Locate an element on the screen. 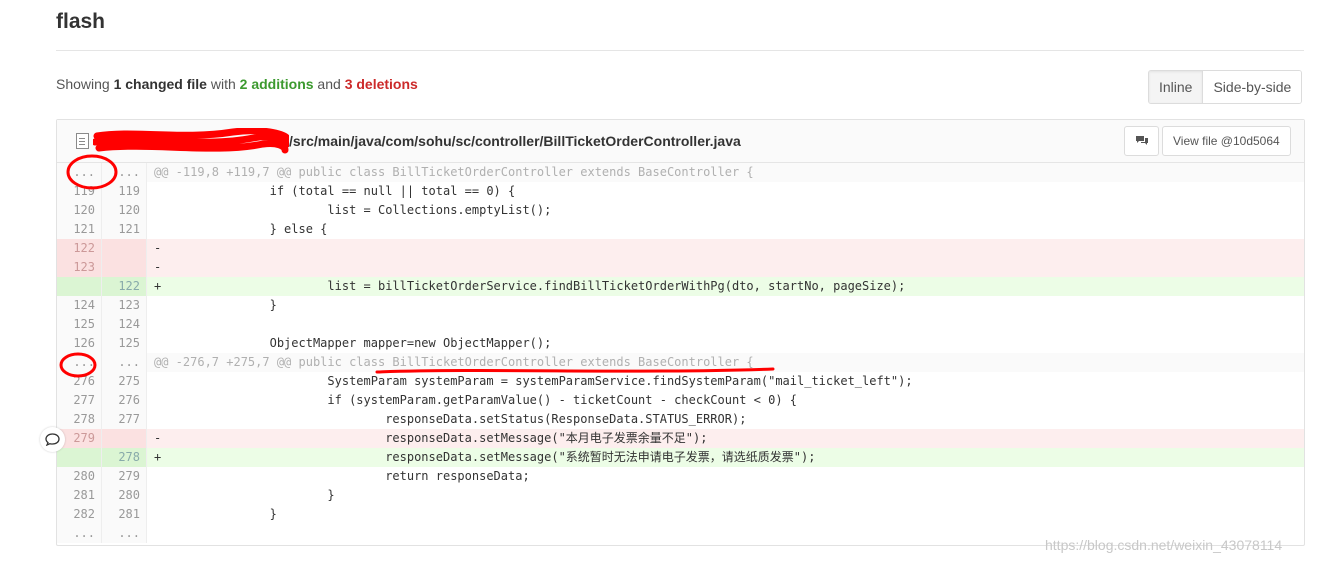  diff-line-ctx: 280 279 return responseData; is located at coordinates (680, 476).